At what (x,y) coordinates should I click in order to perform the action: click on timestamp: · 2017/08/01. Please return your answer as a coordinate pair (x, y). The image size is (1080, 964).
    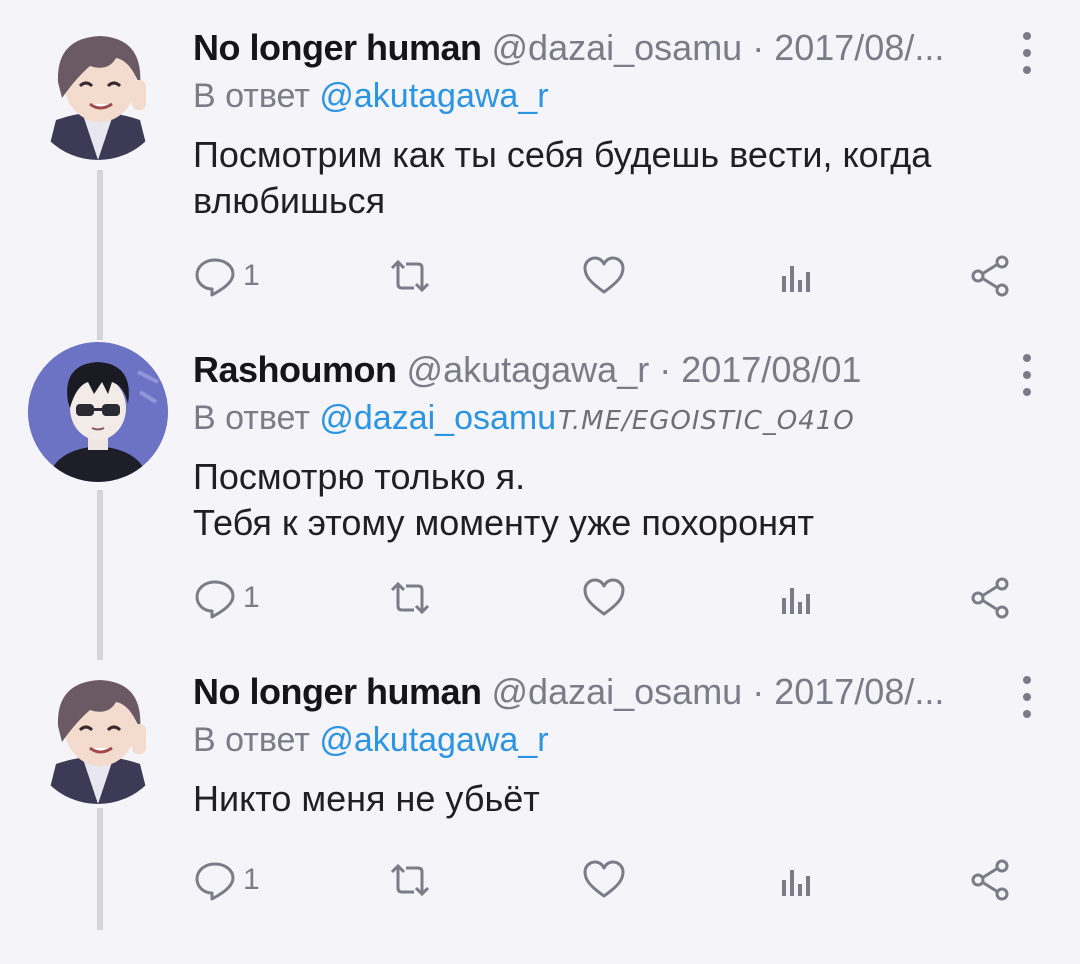
    Looking at the image, I should click on (760, 369).